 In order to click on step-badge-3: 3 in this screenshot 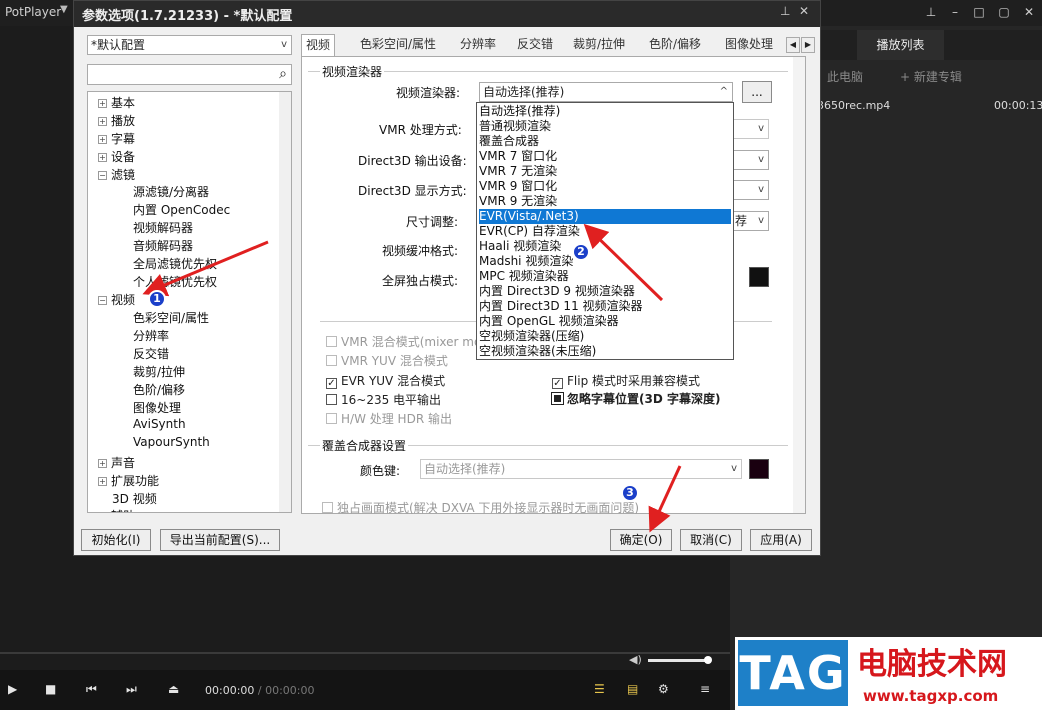, I will do `click(630, 493)`.